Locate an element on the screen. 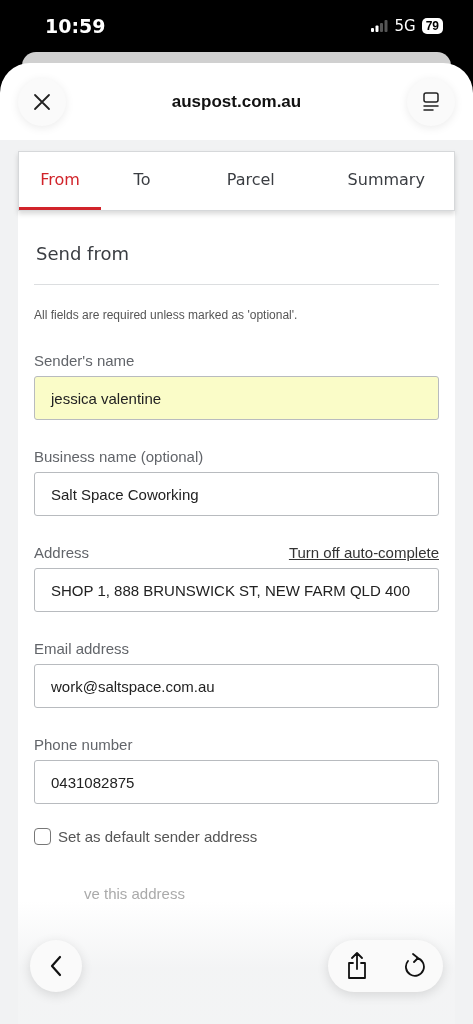  battery-level: 79 is located at coordinates (432, 26).